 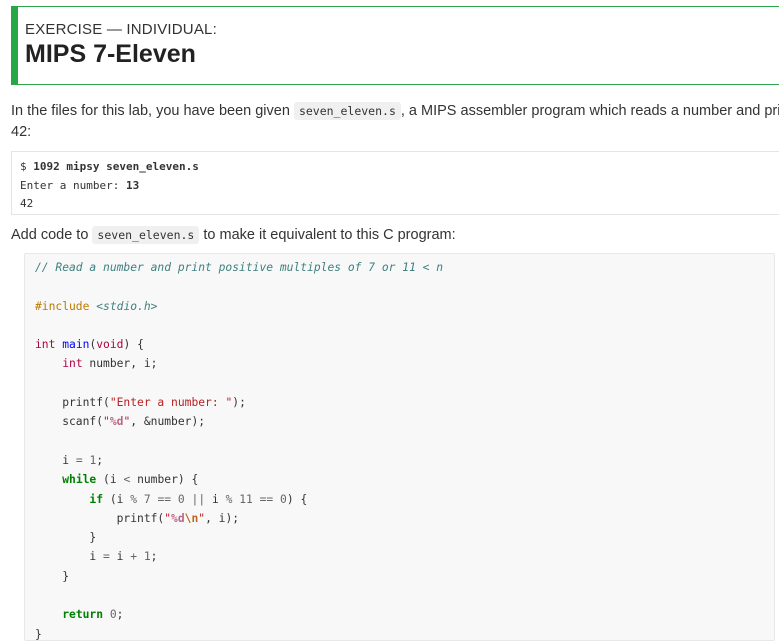 I want to click on code-token: number, i;, so click(x=120, y=364).